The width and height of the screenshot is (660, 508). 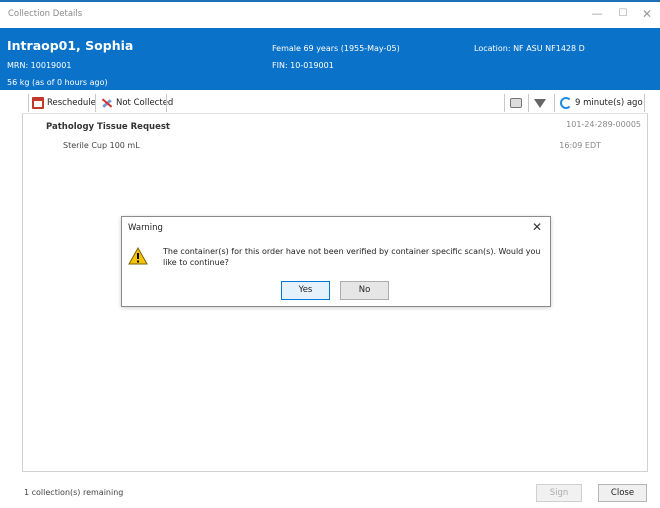 I want to click on maximize-button: ☐, so click(x=623, y=14).